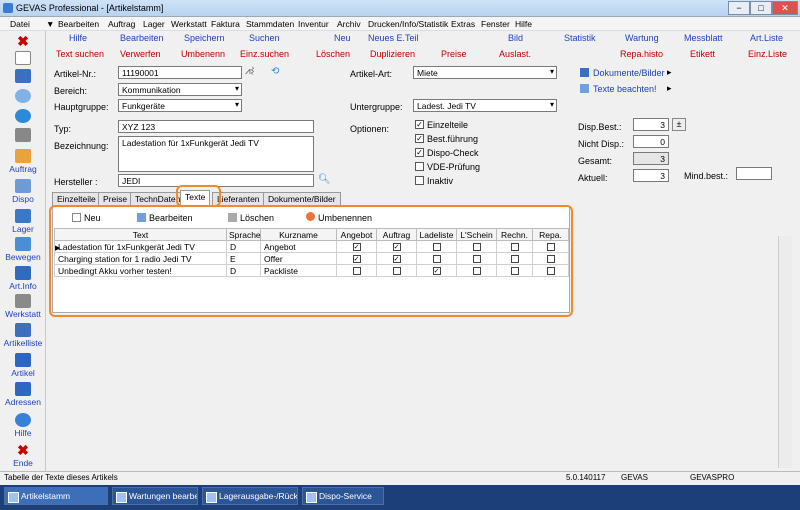 This screenshot has width=800, height=510. Describe the element at coordinates (393, 38) in the screenshot. I see `tb-neues-eteil: Neues E.Teil` at that location.